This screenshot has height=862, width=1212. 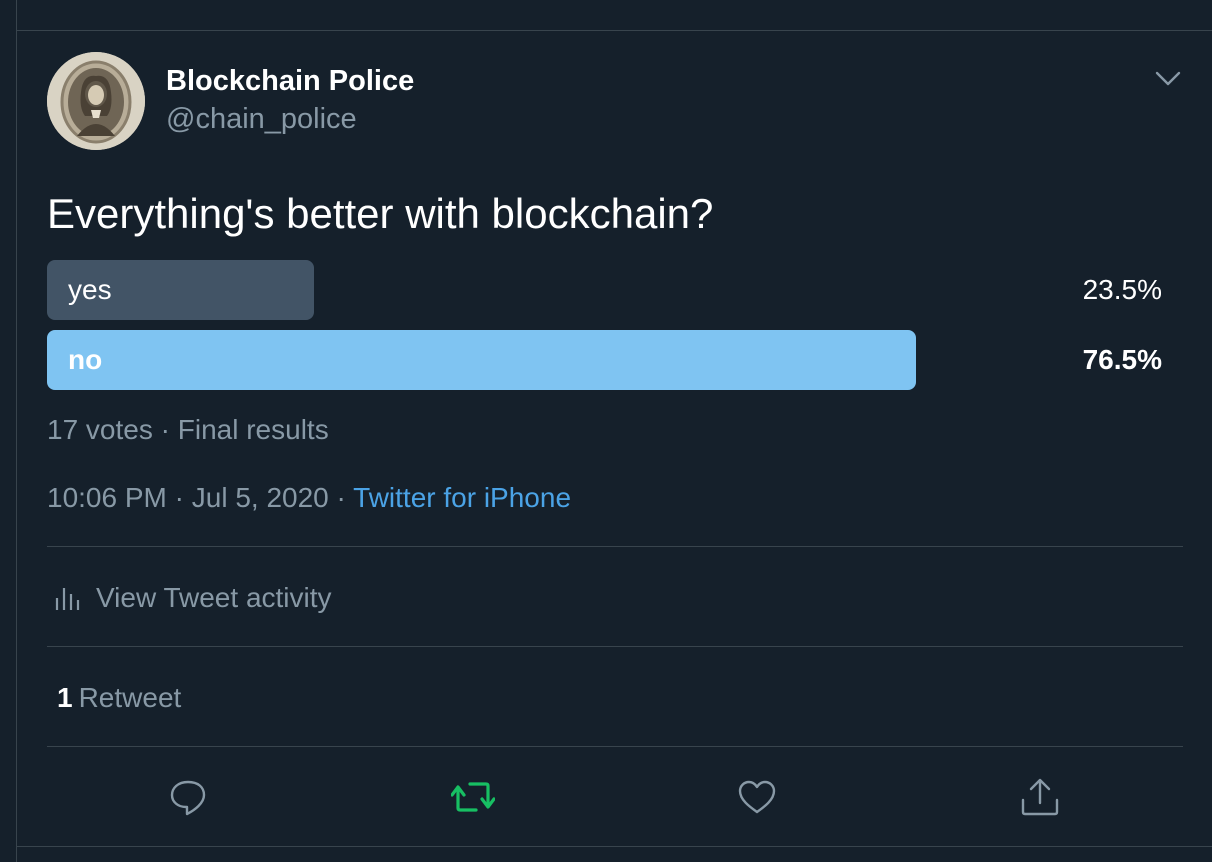 What do you see at coordinates (481, 360) in the screenshot?
I see `poll-bar-no` at bounding box center [481, 360].